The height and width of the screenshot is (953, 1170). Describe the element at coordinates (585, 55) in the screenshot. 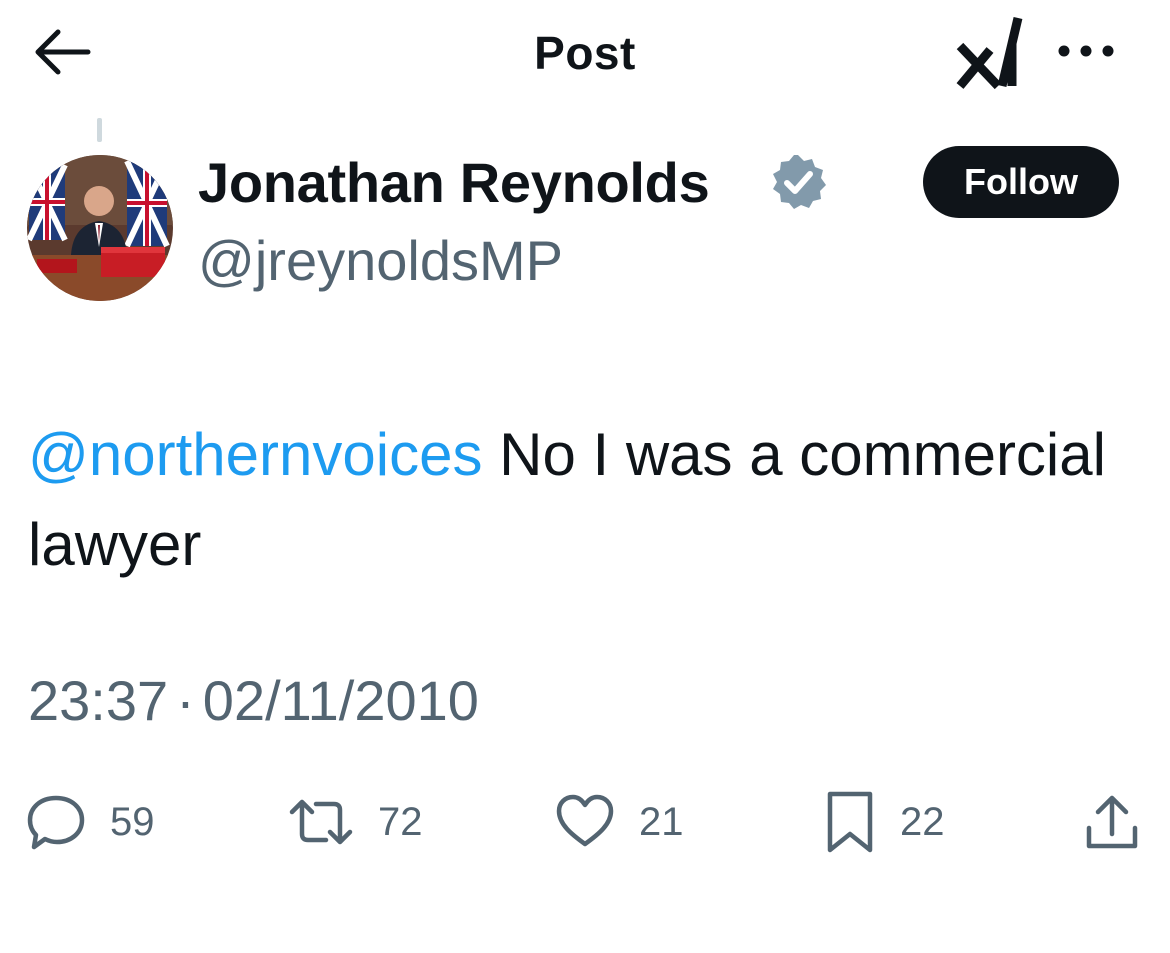

I see `top-bar: Post` at that location.